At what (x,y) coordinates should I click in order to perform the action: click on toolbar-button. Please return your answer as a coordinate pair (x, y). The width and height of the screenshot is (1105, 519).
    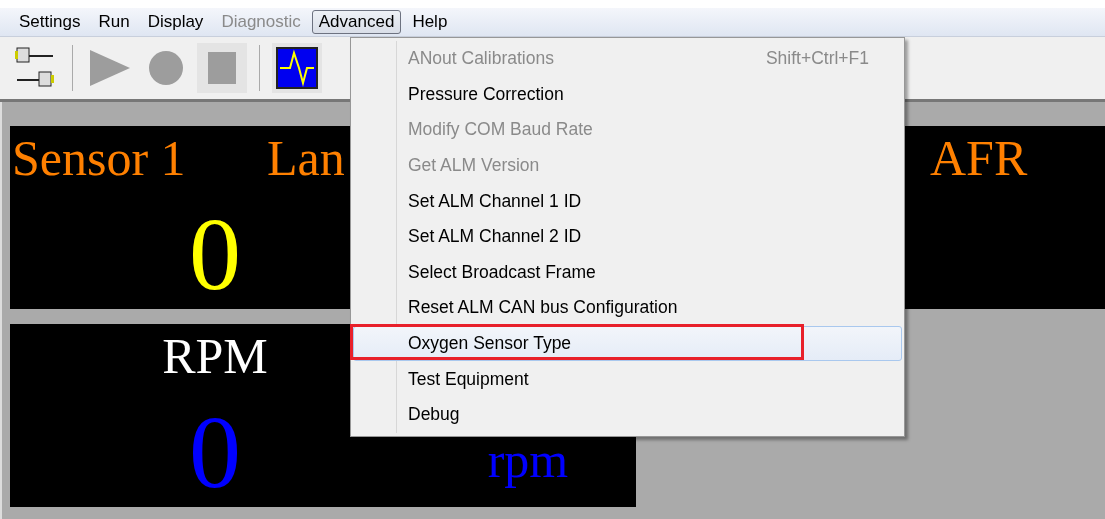
    Looking at the image, I should click on (297, 68).